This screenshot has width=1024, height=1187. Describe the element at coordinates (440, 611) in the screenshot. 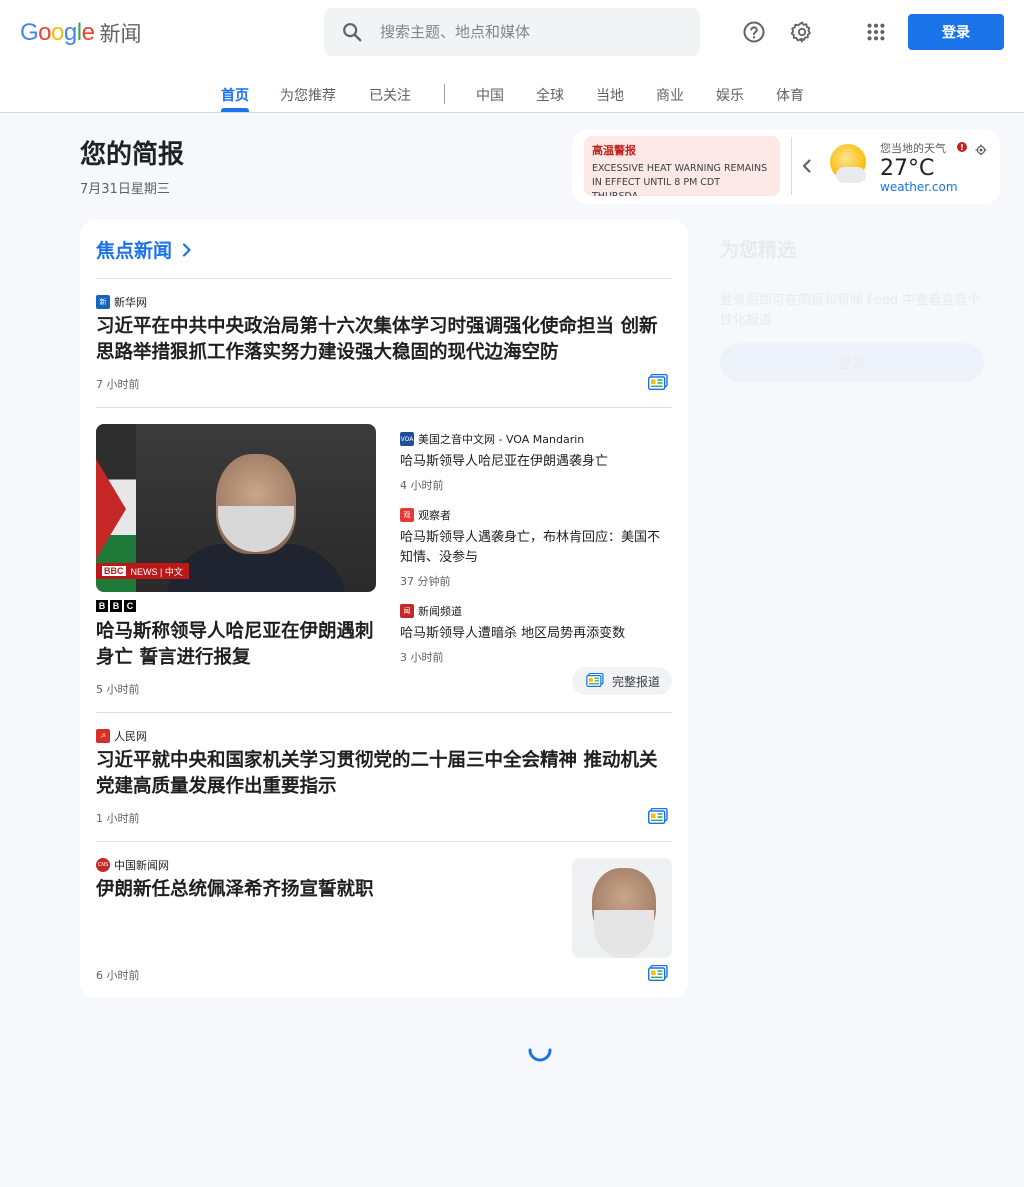

I see `source-name: 新闻频道` at that location.